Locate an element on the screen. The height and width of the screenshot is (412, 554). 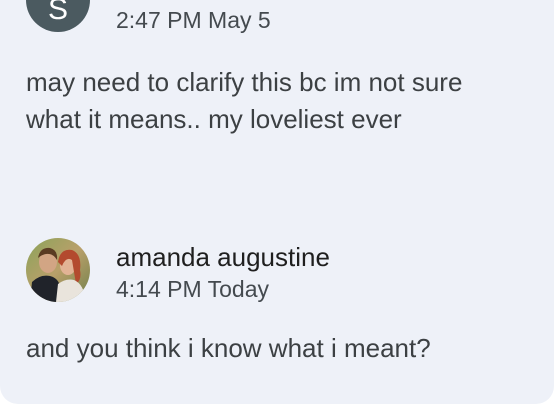
avatar-photo-image is located at coordinates (58, 270).